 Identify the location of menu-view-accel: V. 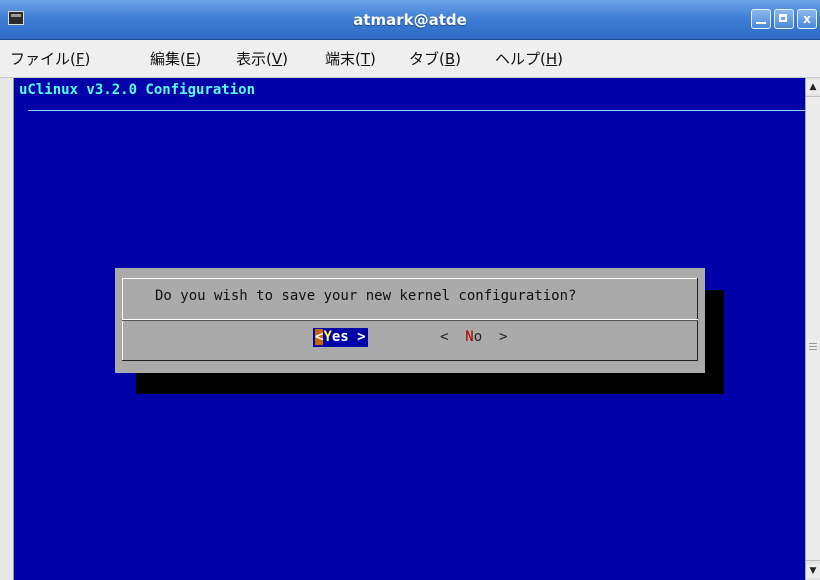
(277, 59).